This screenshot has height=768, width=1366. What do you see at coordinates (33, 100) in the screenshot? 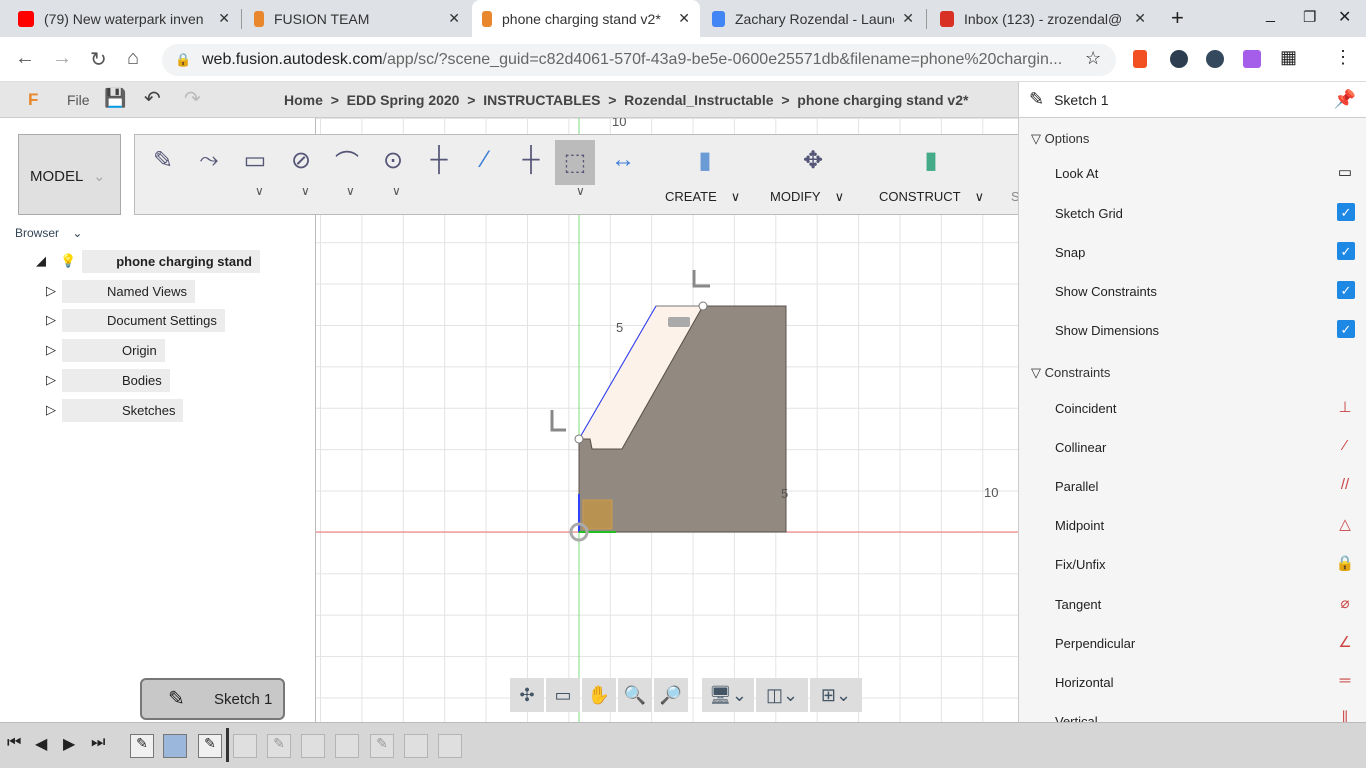
I see `fusion-logo-icon: F` at bounding box center [33, 100].